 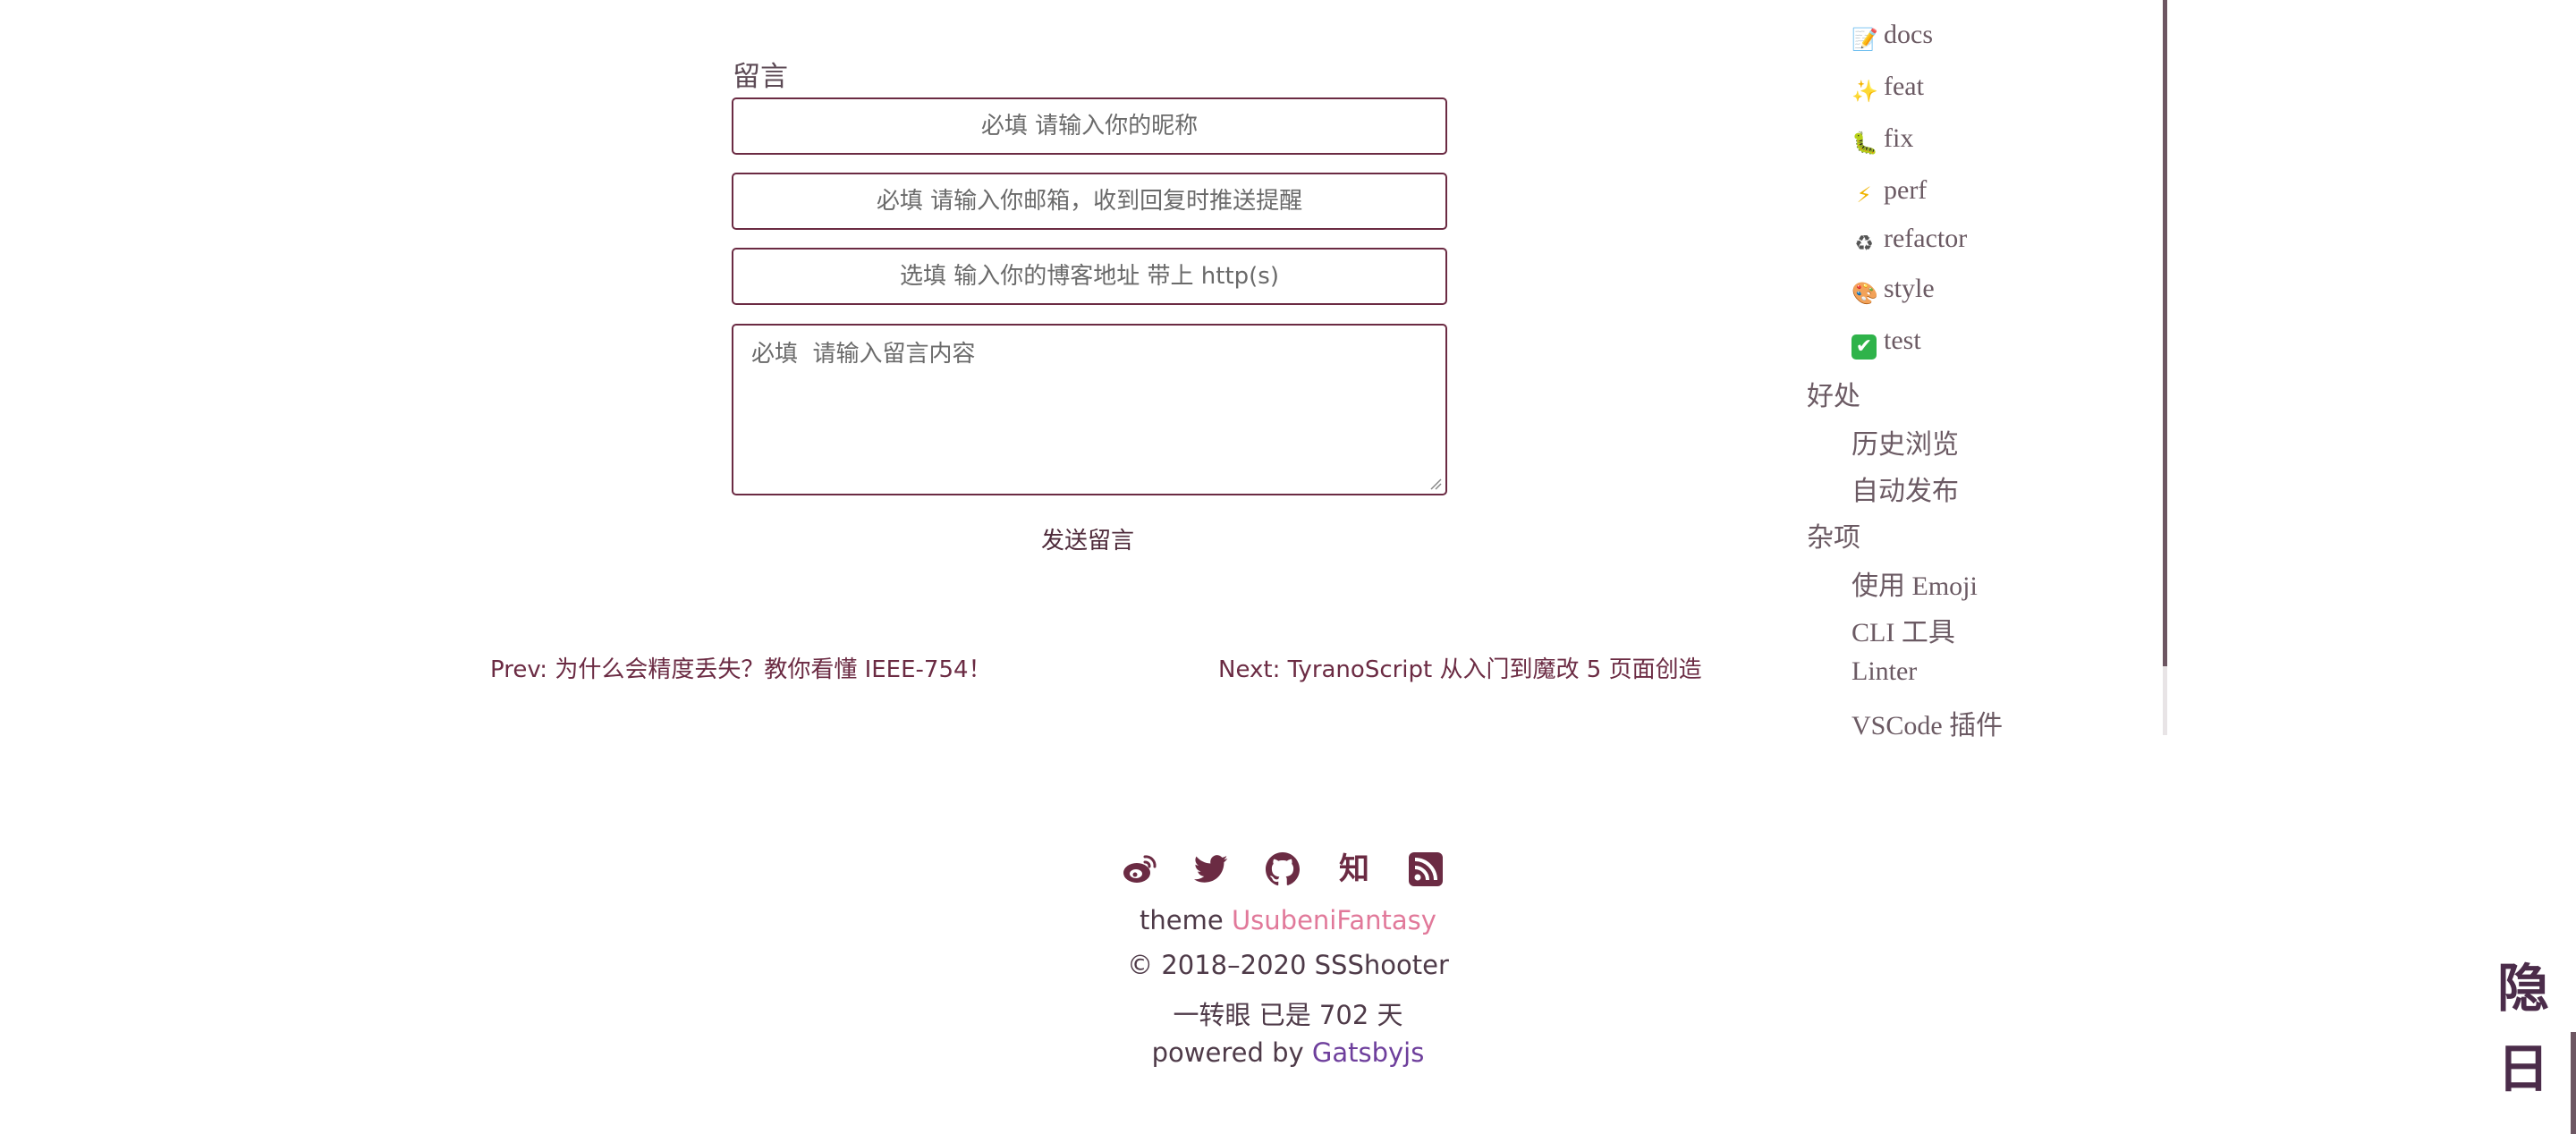 I want to click on theme-link: UsubeniFantasy, so click(x=1334, y=920).